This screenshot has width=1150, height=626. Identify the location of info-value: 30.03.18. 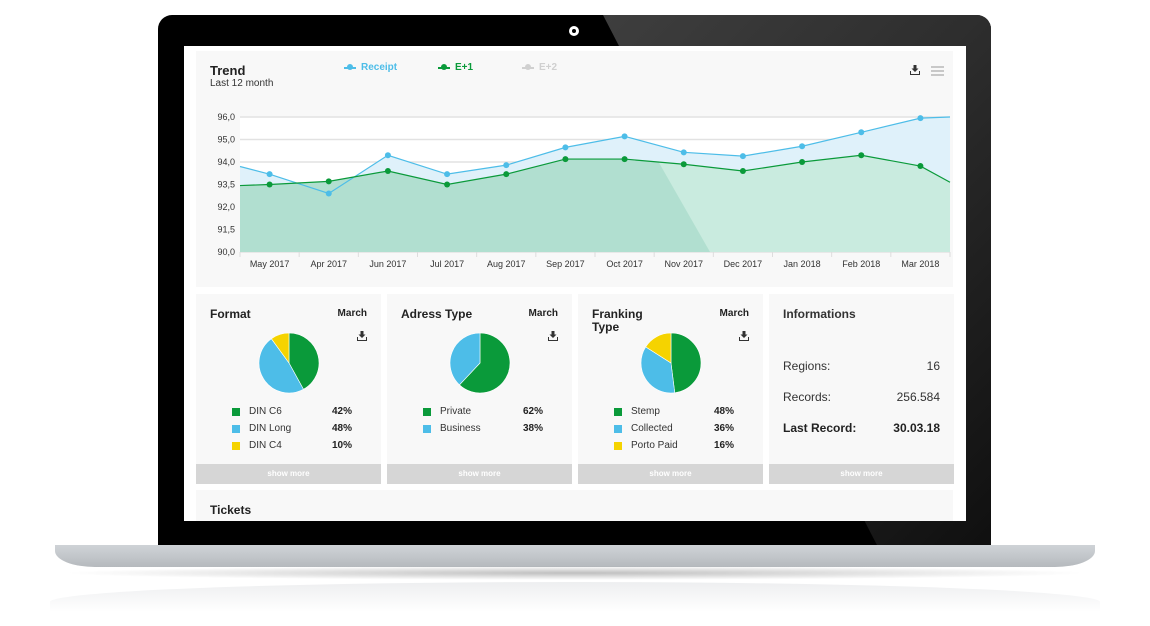
(916, 428).